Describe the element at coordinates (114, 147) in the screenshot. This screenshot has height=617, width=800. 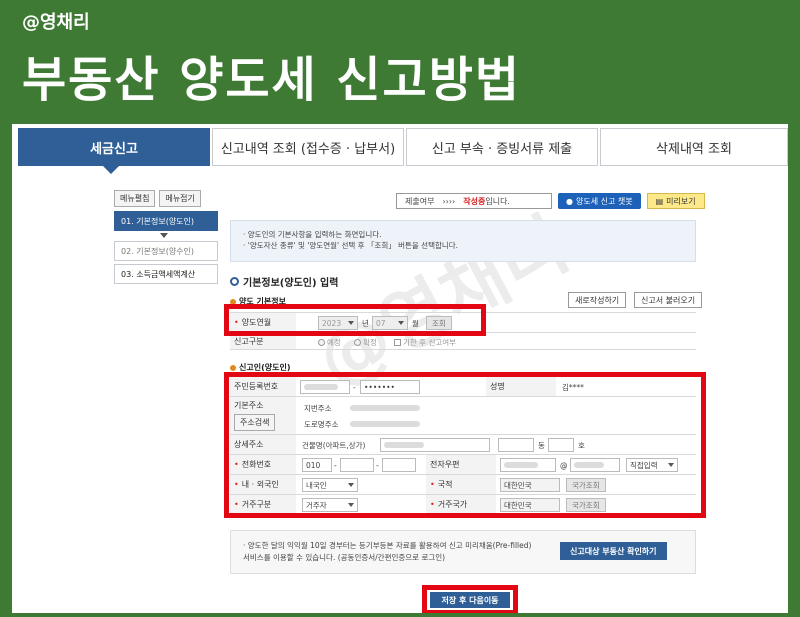
I see `tab-tax-report: 세금신고` at that location.